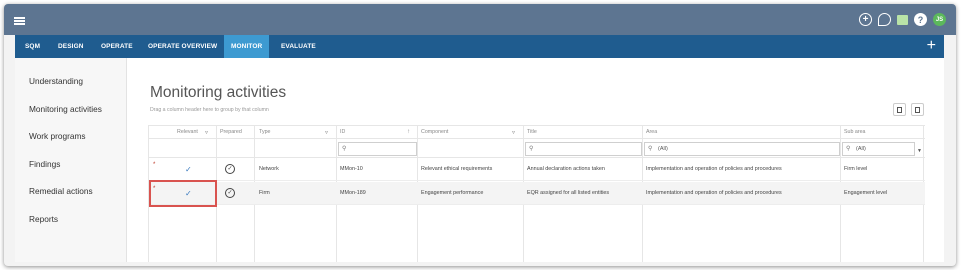  I want to click on sort-ascending-icon: ↑, so click(408, 132).